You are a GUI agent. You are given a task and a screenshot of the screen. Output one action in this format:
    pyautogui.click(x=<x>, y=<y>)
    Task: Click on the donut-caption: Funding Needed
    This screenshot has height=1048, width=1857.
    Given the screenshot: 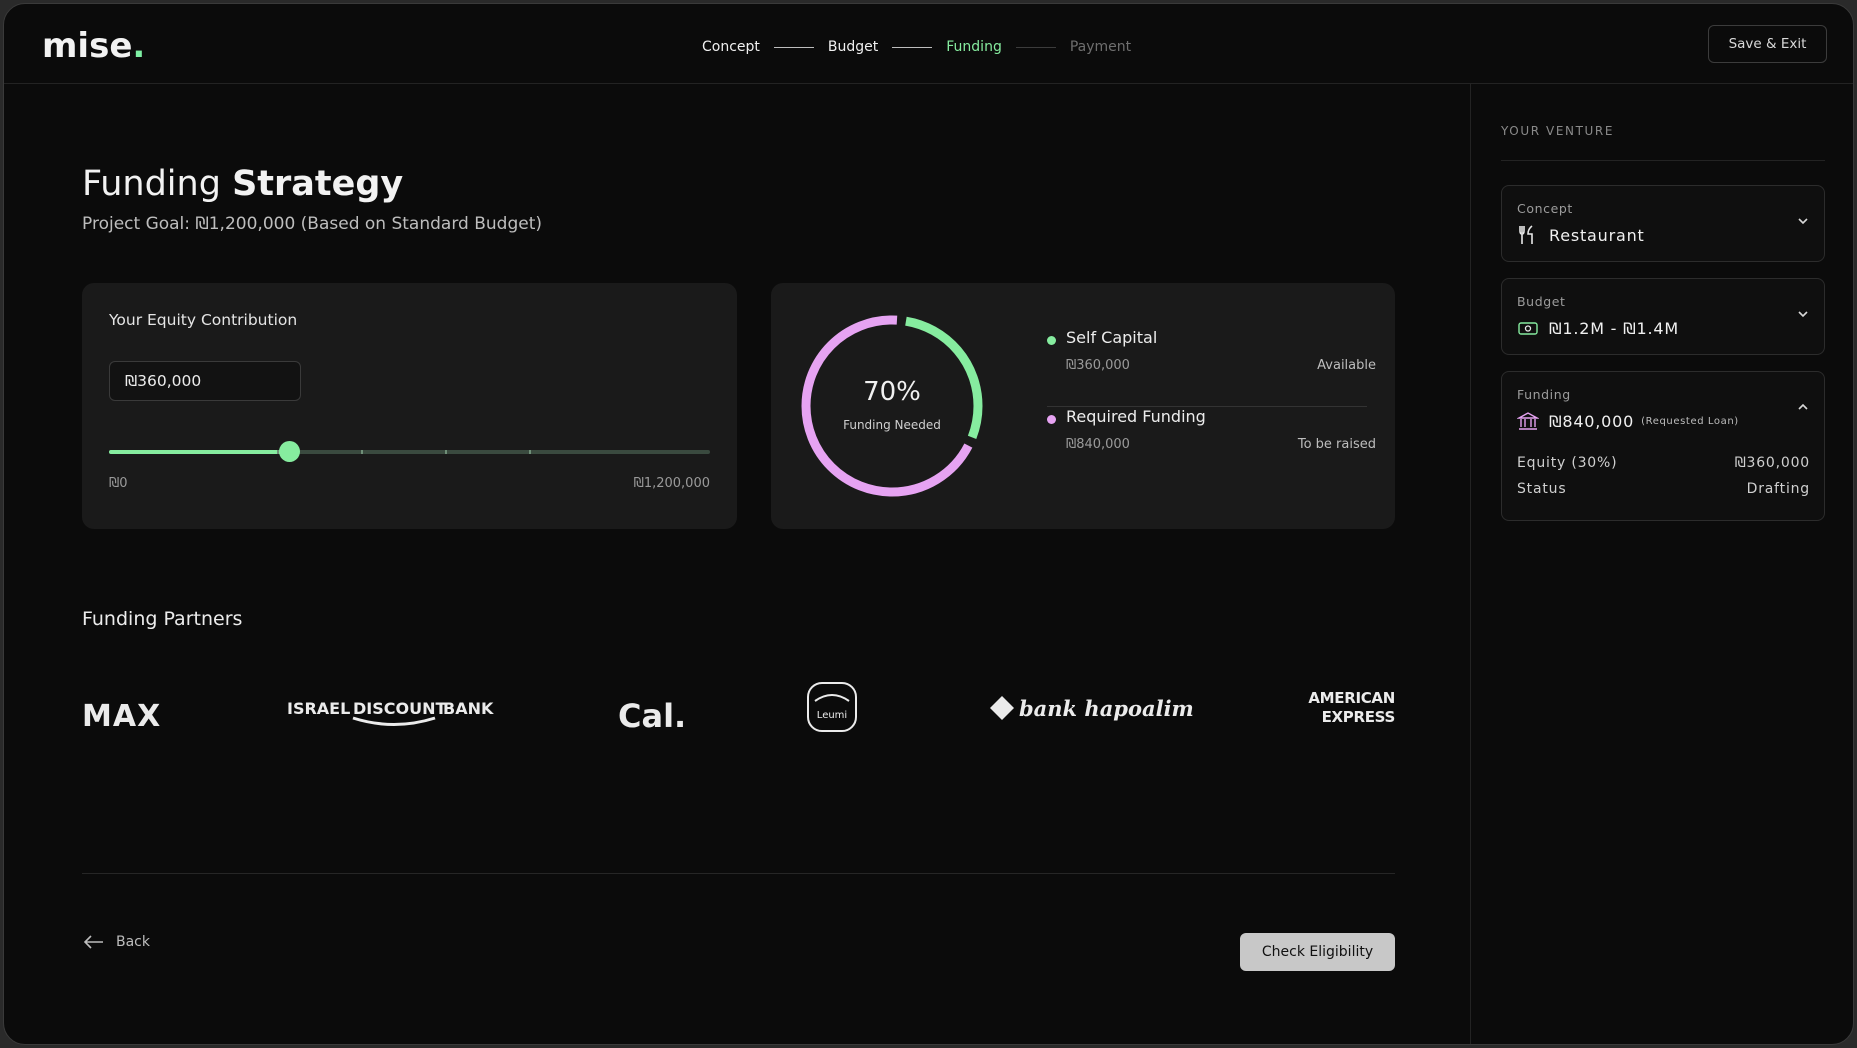 What is the action you would take?
    pyautogui.click(x=892, y=425)
    